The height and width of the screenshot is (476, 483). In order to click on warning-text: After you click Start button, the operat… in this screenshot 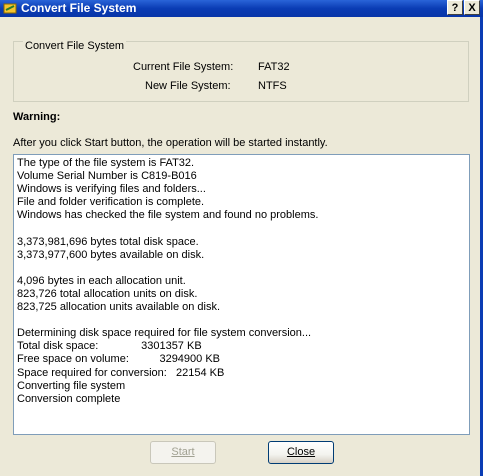, I will do `click(170, 143)`.